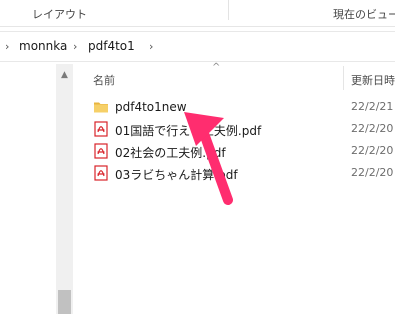 Image resolution: width=395 pixels, height=314 pixels. Describe the element at coordinates (64, 189) in the screenshot. I see `navigation-pane-scrollbar: ▲` at that location.